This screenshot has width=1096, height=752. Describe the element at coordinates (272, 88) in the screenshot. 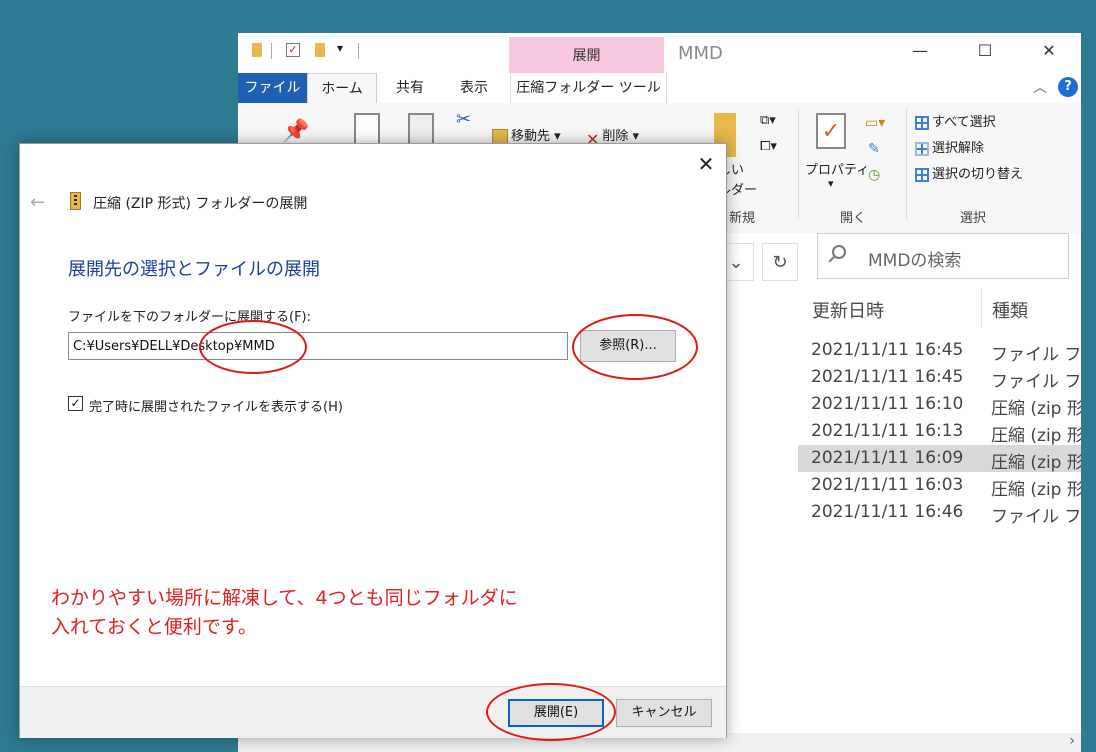

I see `tab-file: ファイル` at that location.